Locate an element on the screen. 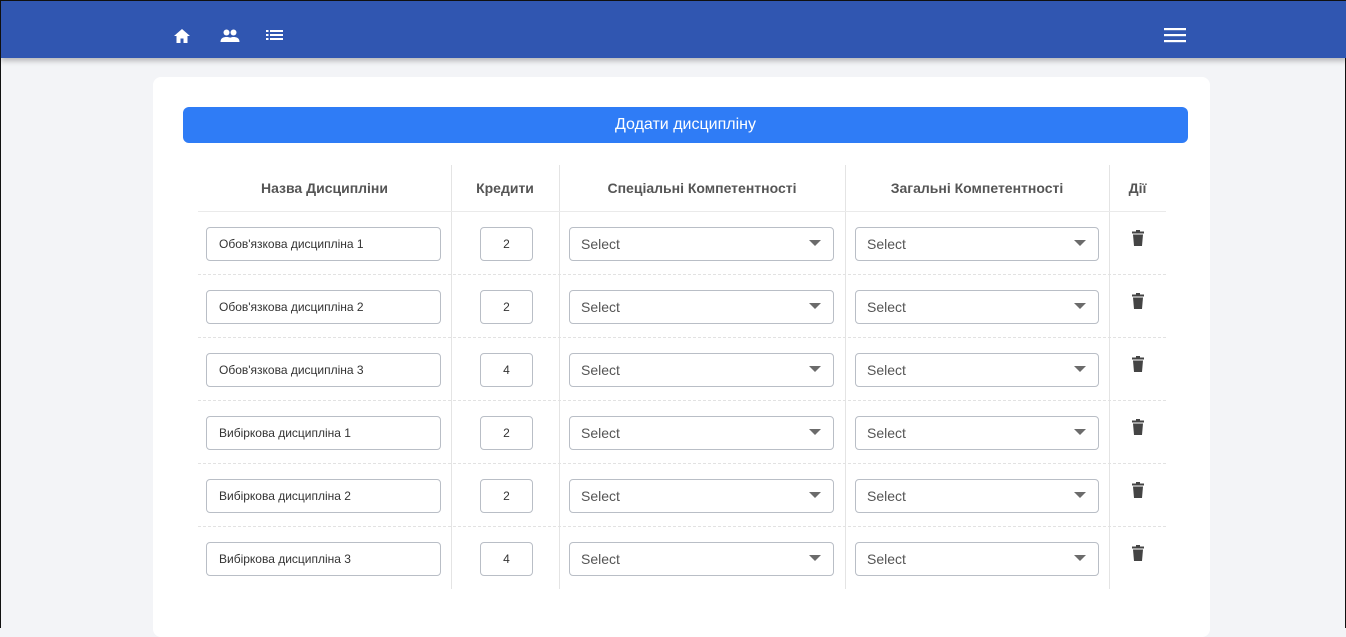  column-header-special-competencies: Спеціальні Компетентності is located at coordinates (702, 188).